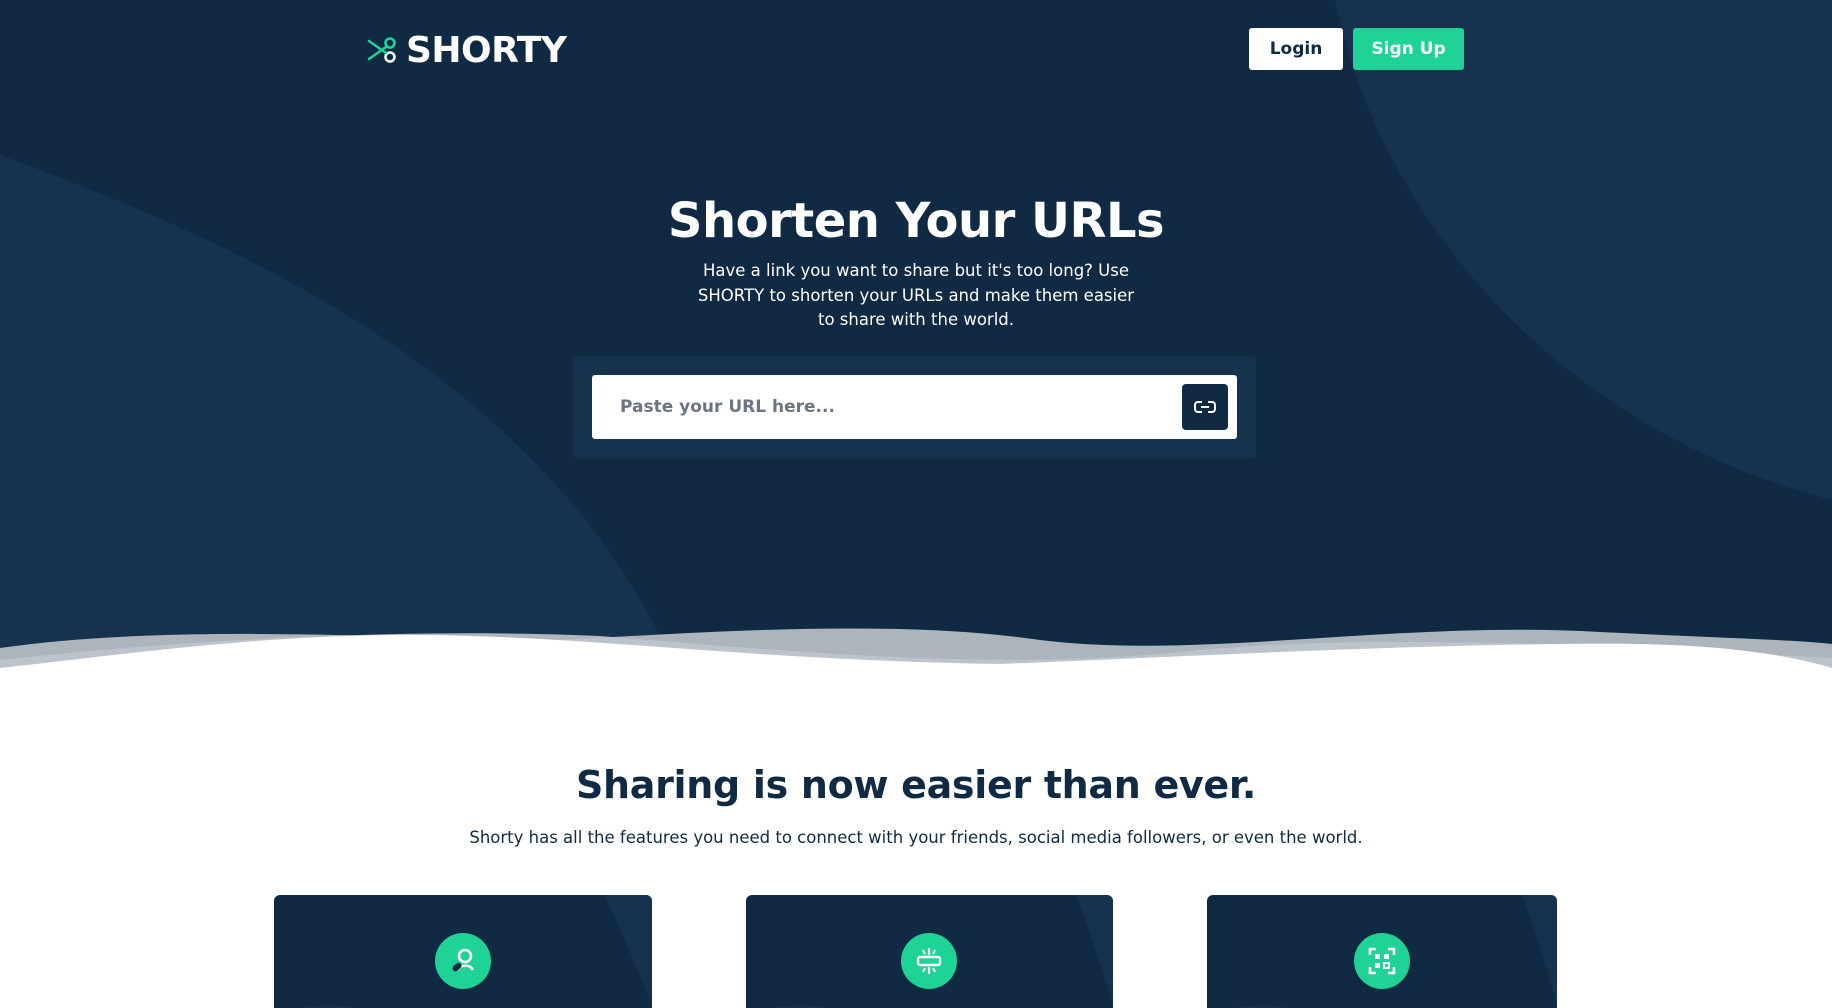 The width and height of the screenshot is (1832, 1008). I want to click on user-link-icon, so click(463, 960).